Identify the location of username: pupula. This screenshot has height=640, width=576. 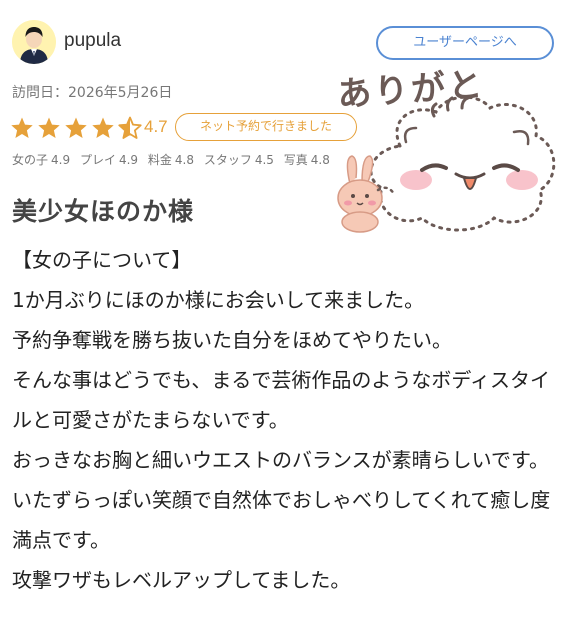
(92, 41).